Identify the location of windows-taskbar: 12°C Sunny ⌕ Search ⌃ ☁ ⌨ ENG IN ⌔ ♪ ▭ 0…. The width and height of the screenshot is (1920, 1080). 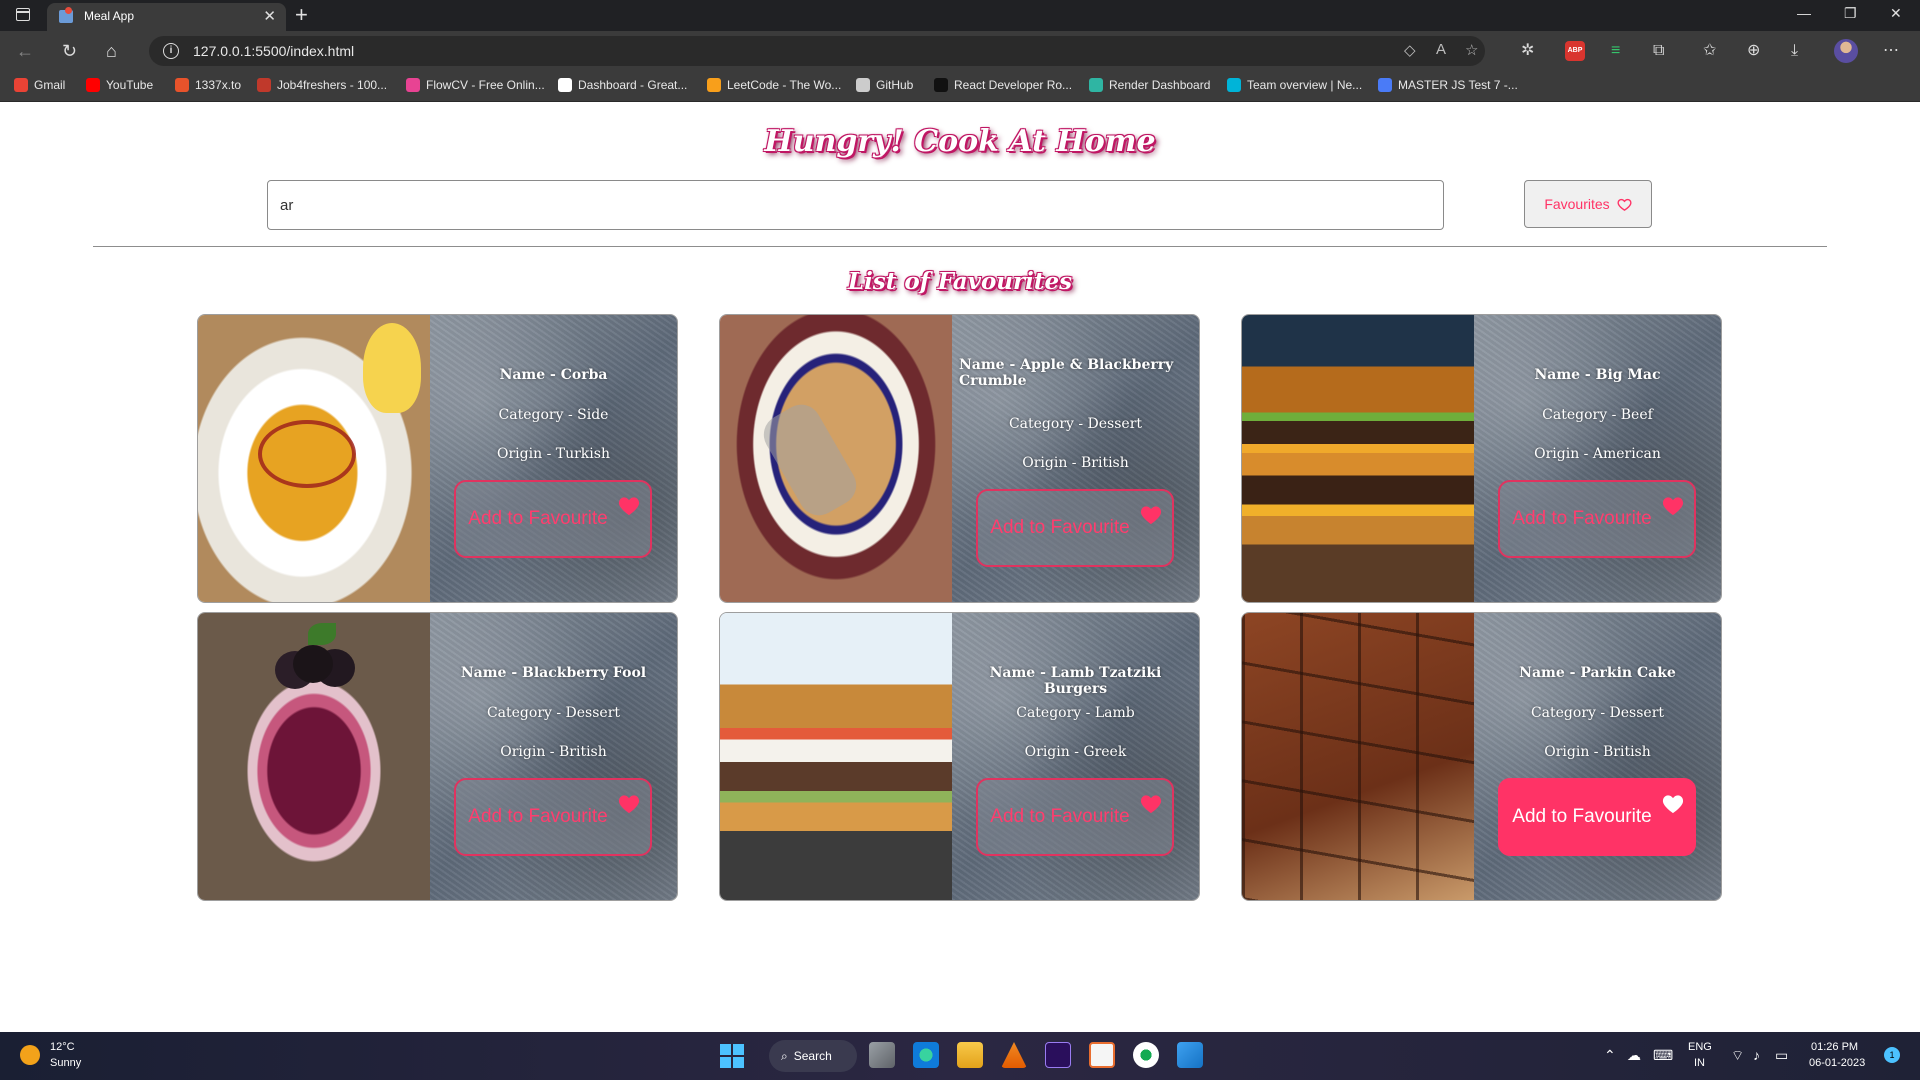
(960, 1056).